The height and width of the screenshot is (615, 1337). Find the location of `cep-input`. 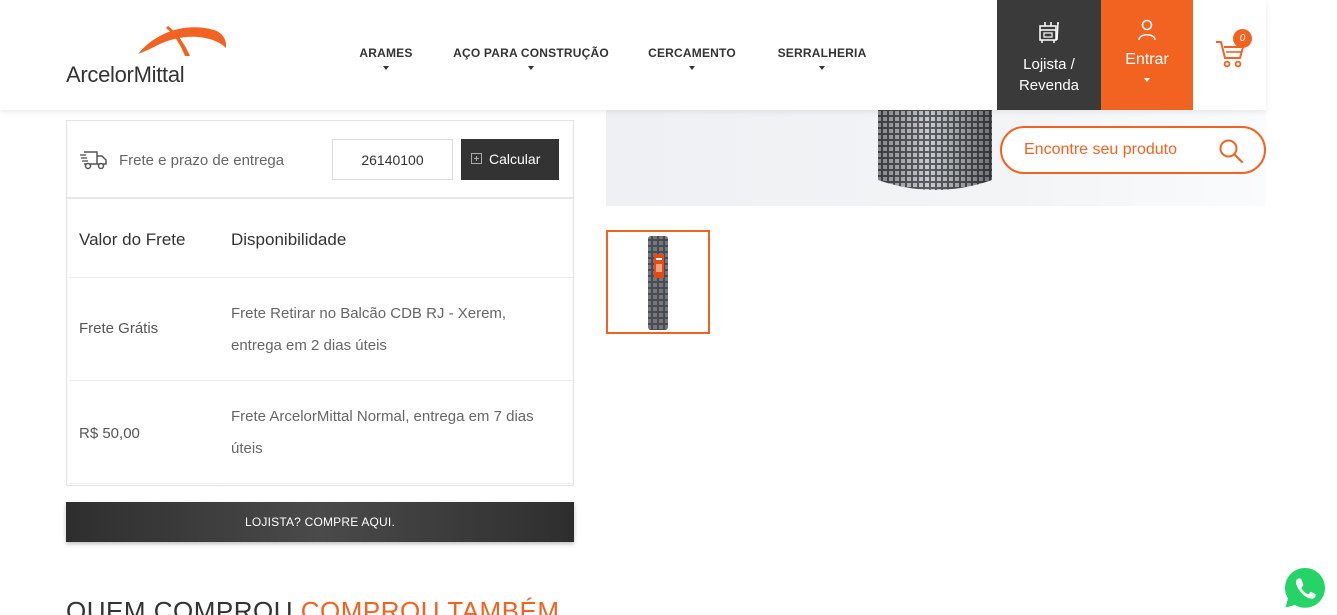

cep-input is located at coordinates (392, 159).